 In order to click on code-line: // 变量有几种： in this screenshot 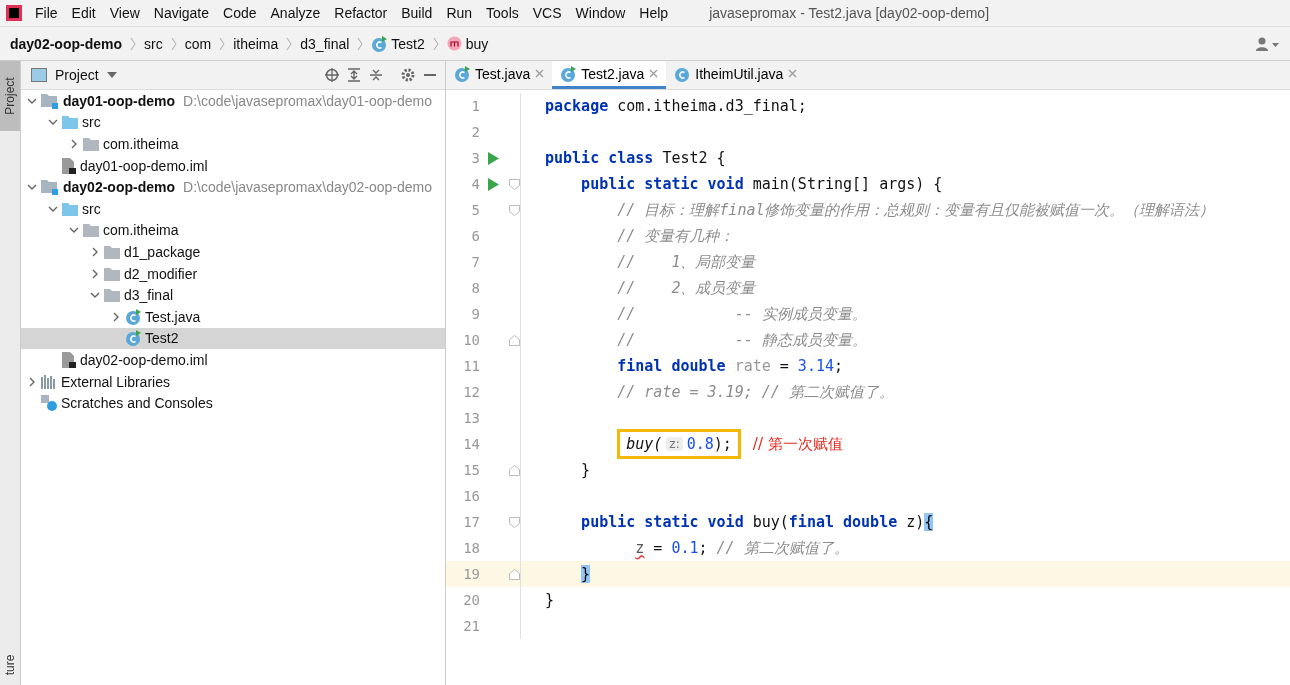, I will do `click(676, 236)`.